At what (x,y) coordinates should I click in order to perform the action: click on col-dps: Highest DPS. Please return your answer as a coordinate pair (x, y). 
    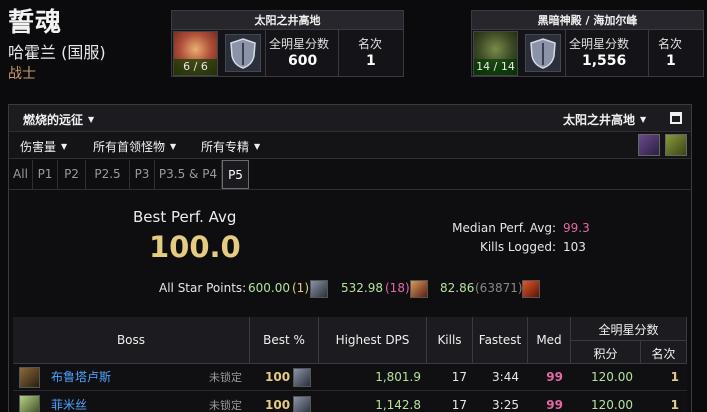
    Looking at the image, I should click on (373, 340).